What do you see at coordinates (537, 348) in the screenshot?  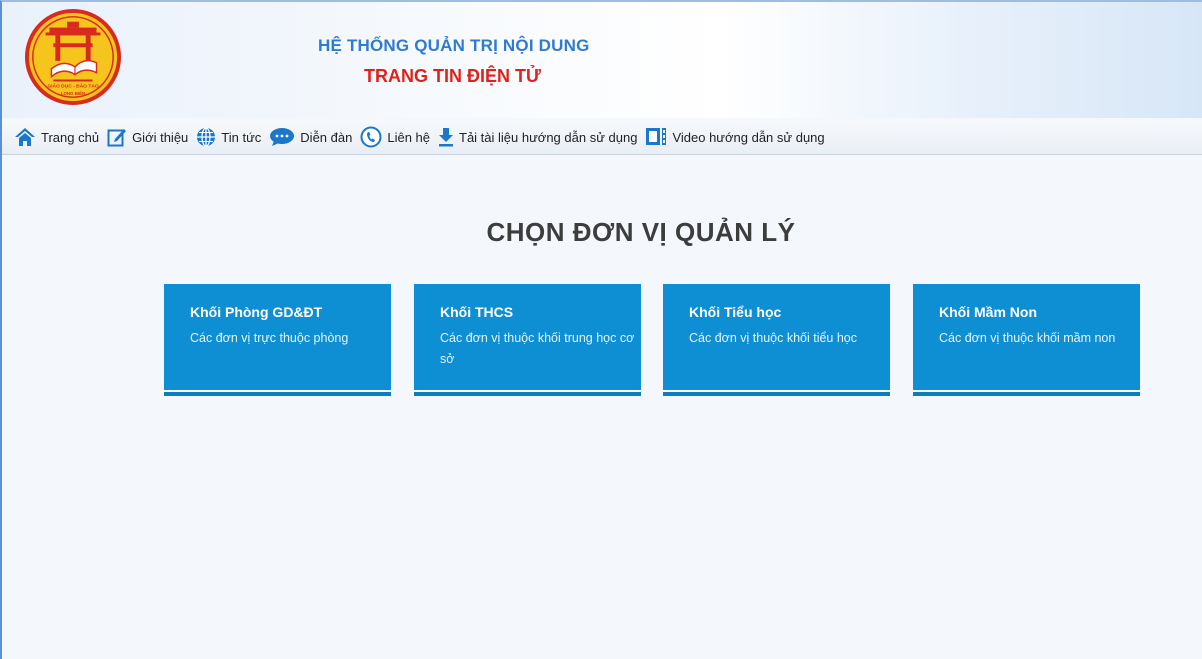 I see `card-description: Các đơn vị thuộc khối trung học cơ sở` at bounding box center [537, 348].